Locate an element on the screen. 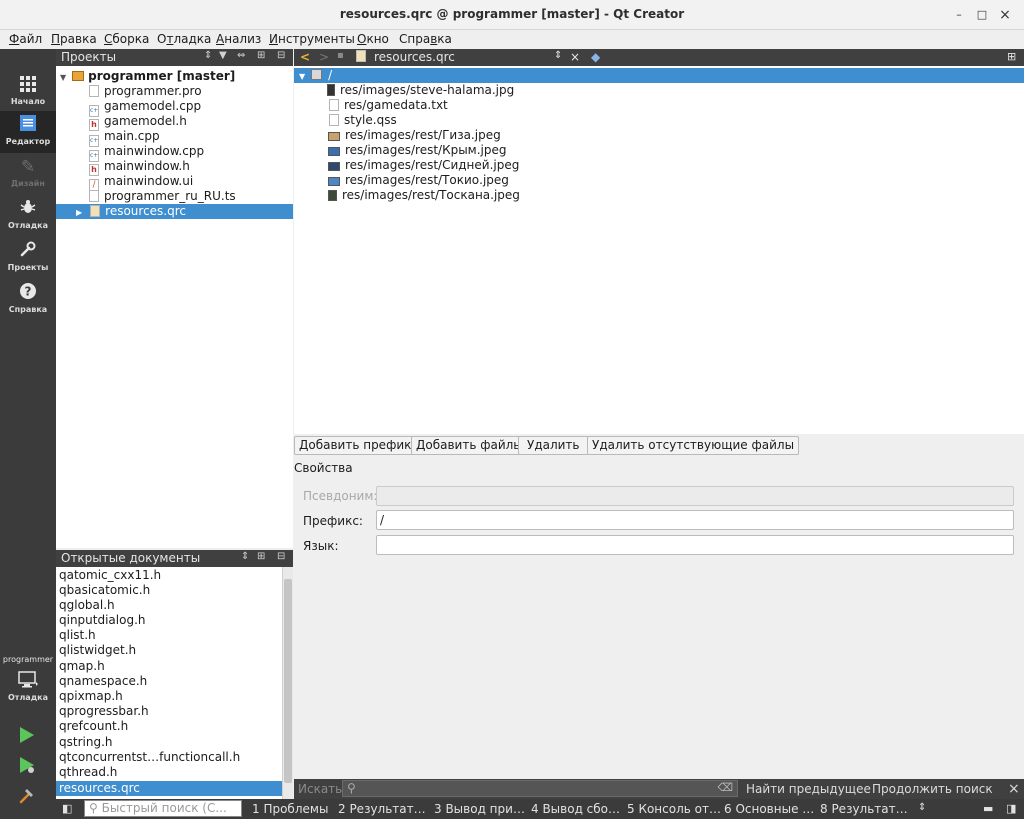 Image resolution: width=1024 pixels, height=819 pixels. list-item: qnamespace.h is located at coordinates (170, 681).